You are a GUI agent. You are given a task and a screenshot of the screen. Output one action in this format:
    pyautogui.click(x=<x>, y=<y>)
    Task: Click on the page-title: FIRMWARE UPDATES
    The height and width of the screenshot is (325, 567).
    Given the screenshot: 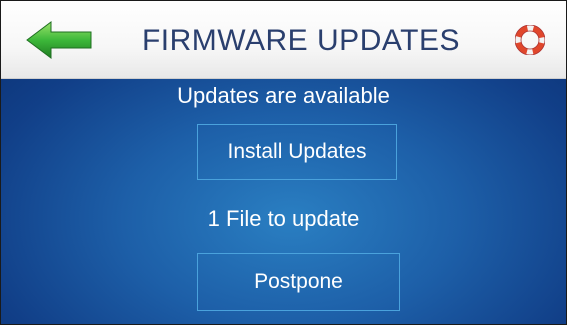 What is the action you would take?
    pyautogui.click(x=300, y=40)
    